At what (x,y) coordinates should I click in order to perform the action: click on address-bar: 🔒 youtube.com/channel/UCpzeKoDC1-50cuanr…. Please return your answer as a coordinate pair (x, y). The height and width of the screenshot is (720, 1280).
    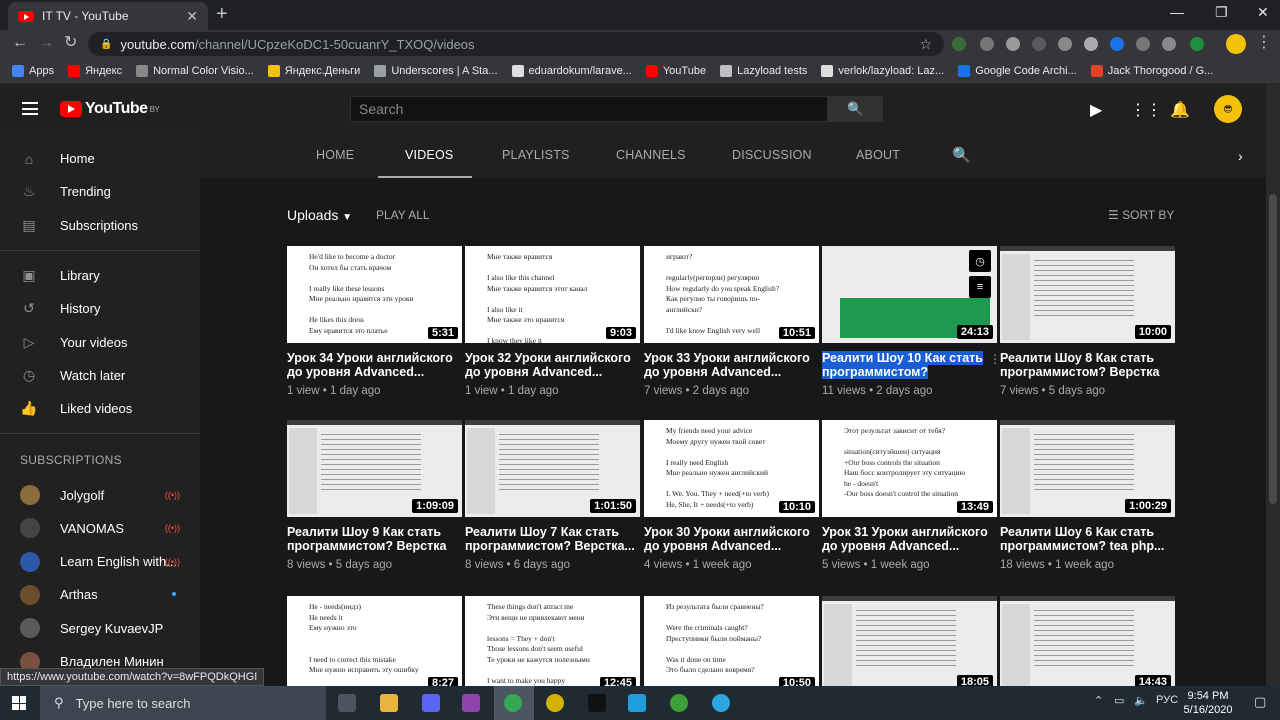
    Looking at the image, I should click on (516, 44).